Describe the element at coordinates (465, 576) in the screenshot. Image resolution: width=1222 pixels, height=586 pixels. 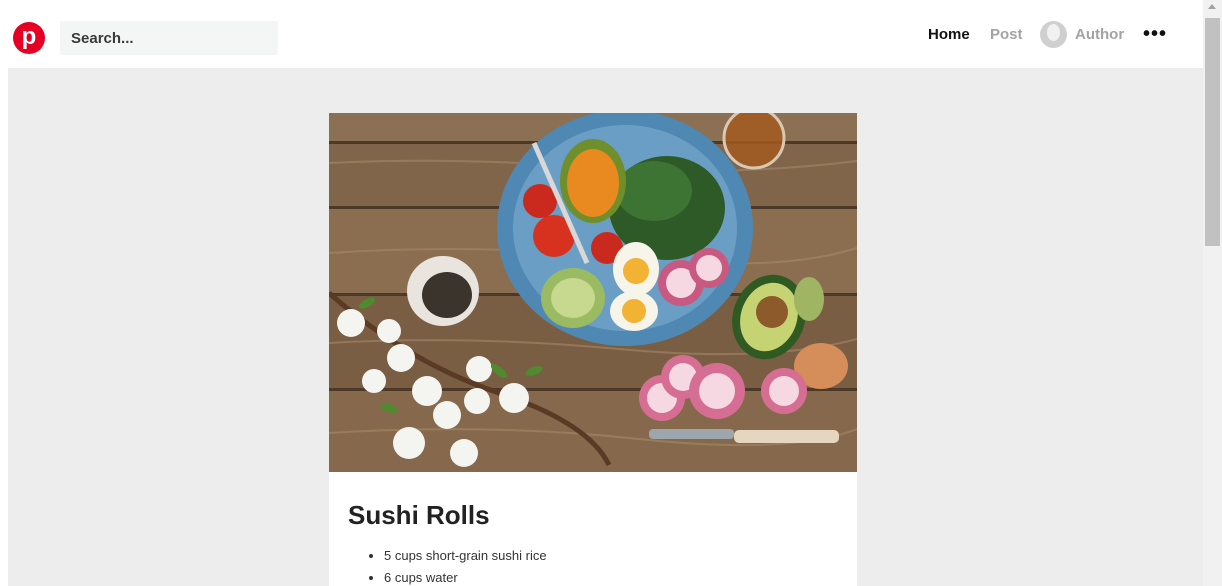
I see `list-item: 6 cups water` at that location.